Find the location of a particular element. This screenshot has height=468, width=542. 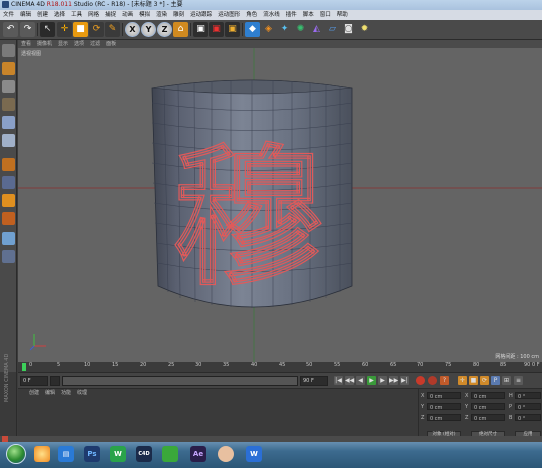

menu-item-sculpt: 雕刻 is located at coordinates (178, 15).